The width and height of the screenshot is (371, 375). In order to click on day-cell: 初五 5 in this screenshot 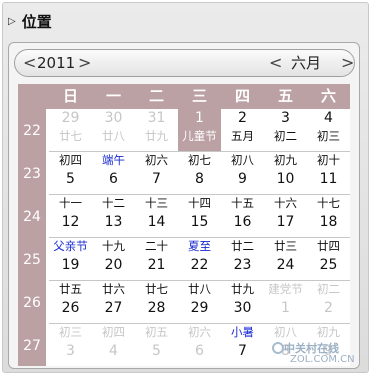, I will do `click(156, 345)`.